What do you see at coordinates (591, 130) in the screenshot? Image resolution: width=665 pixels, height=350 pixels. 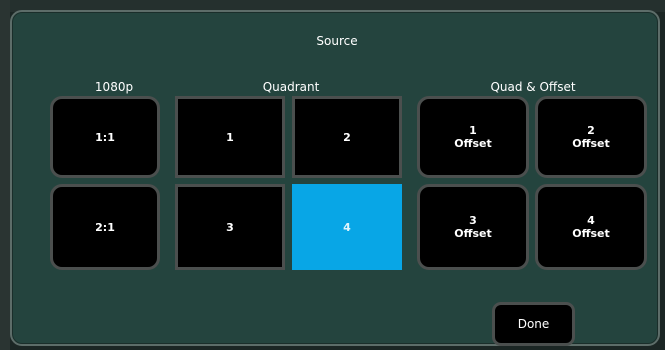 I see `quad-offset-2-number: 2` at bounding box center [591, 130].